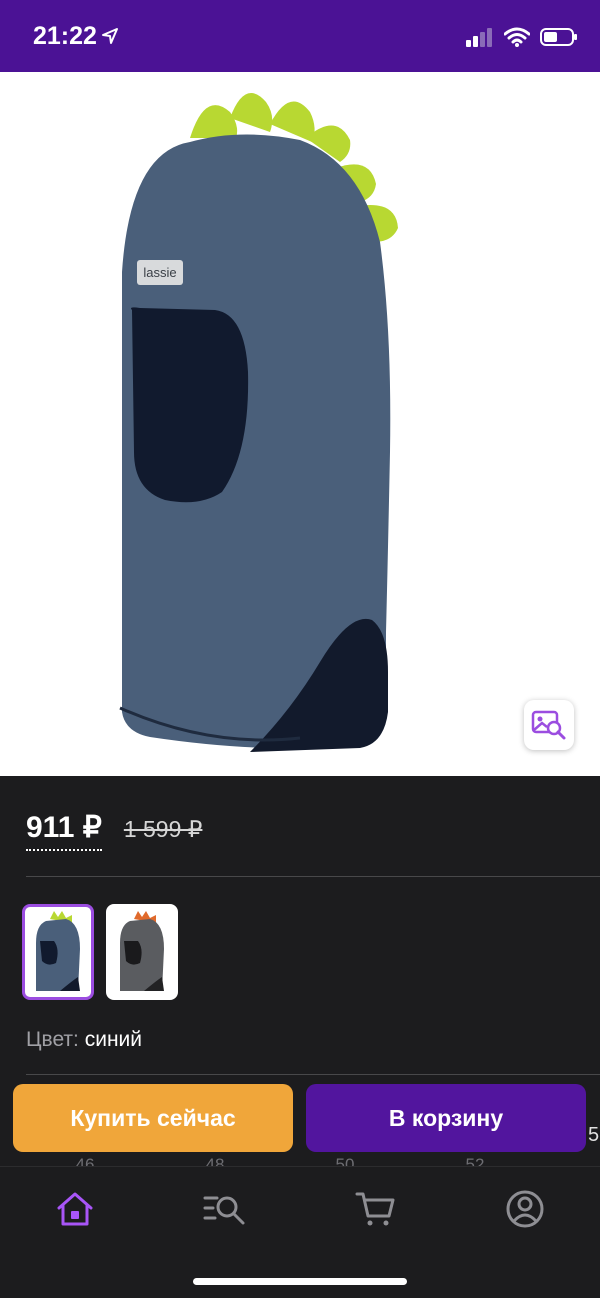 This screenshot has width=600, height=1298. I want to click on battery-icon, so click(558, 37).